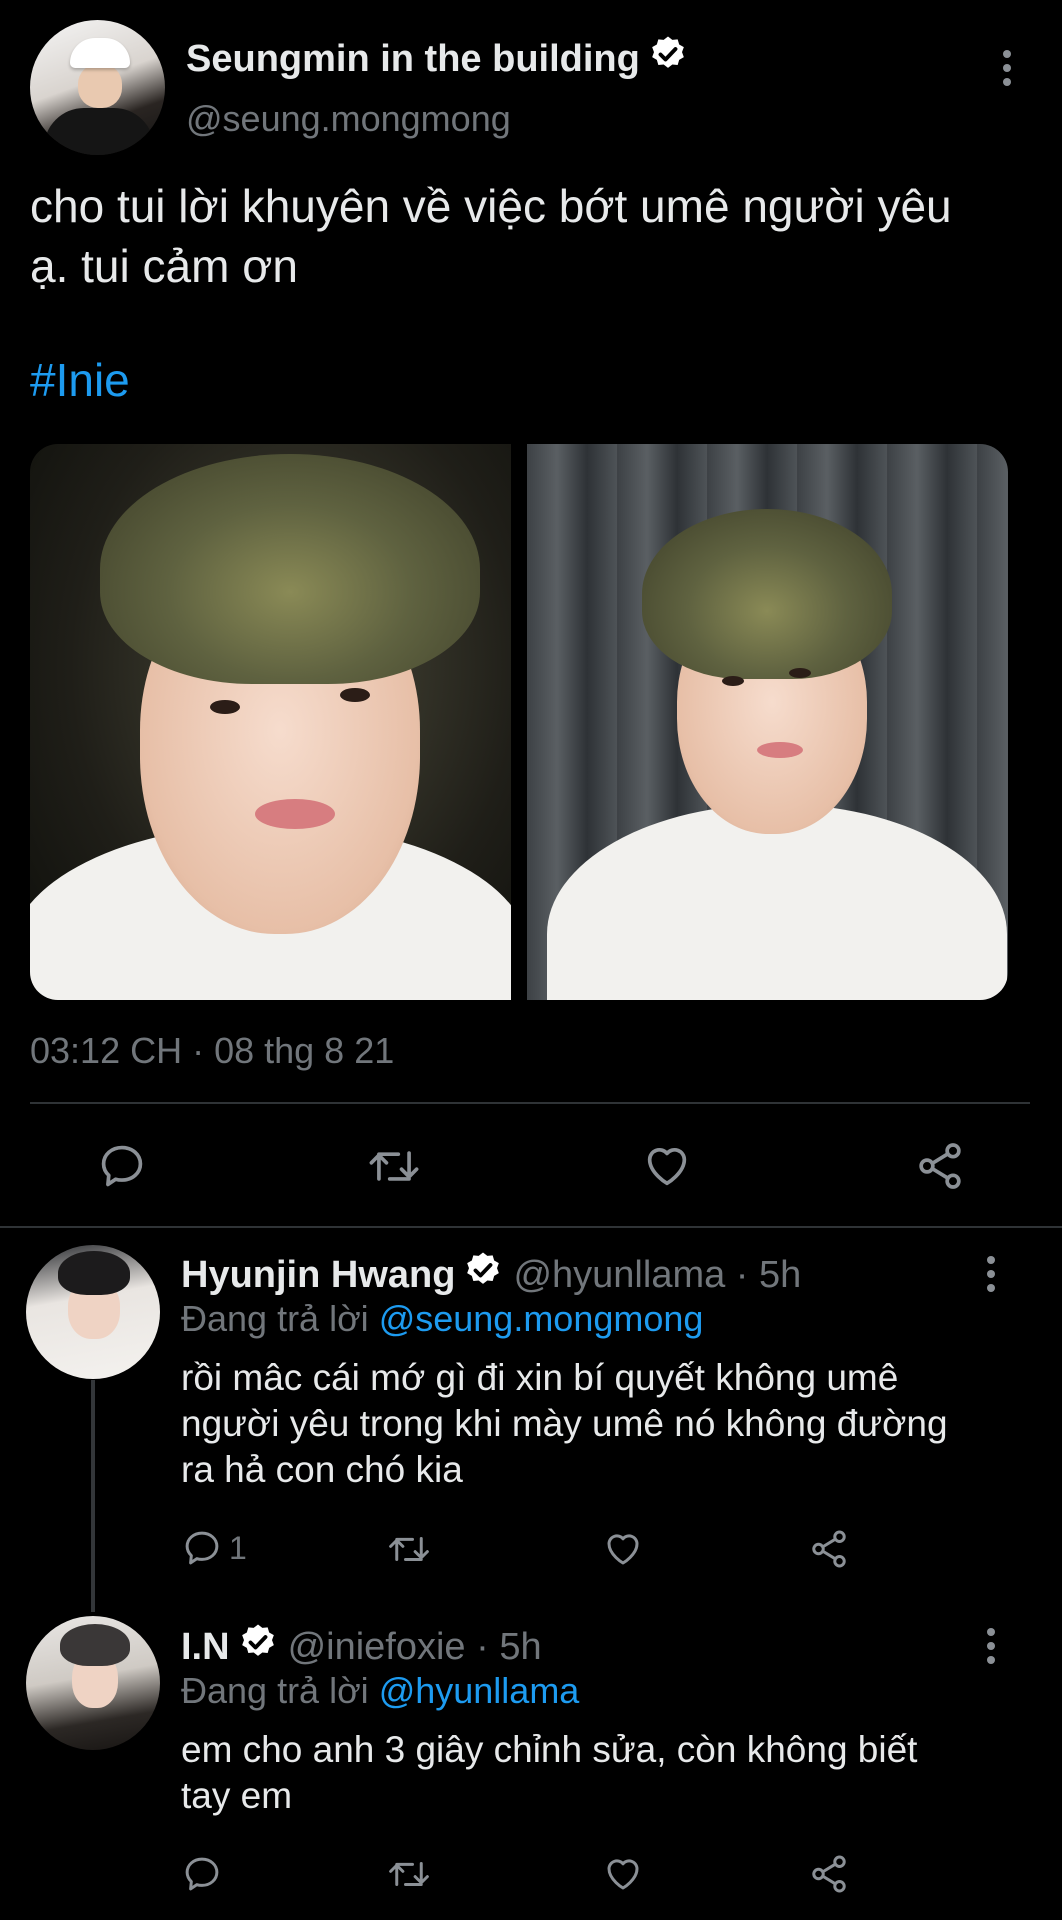 The image size is (1062, 1920). What do you see at coordinates (348, 119) in the screenshot?
I see `author-handle: @seung.mongmong` at bounding box center [348, 119].